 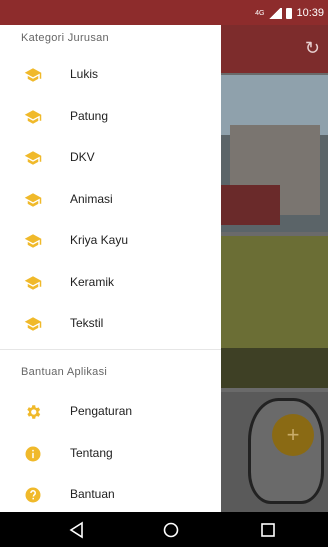 What do you see at coordinates (310, 13) in the screenshot?
I see `status-time: 10:39` at bounding box center [310, 13].